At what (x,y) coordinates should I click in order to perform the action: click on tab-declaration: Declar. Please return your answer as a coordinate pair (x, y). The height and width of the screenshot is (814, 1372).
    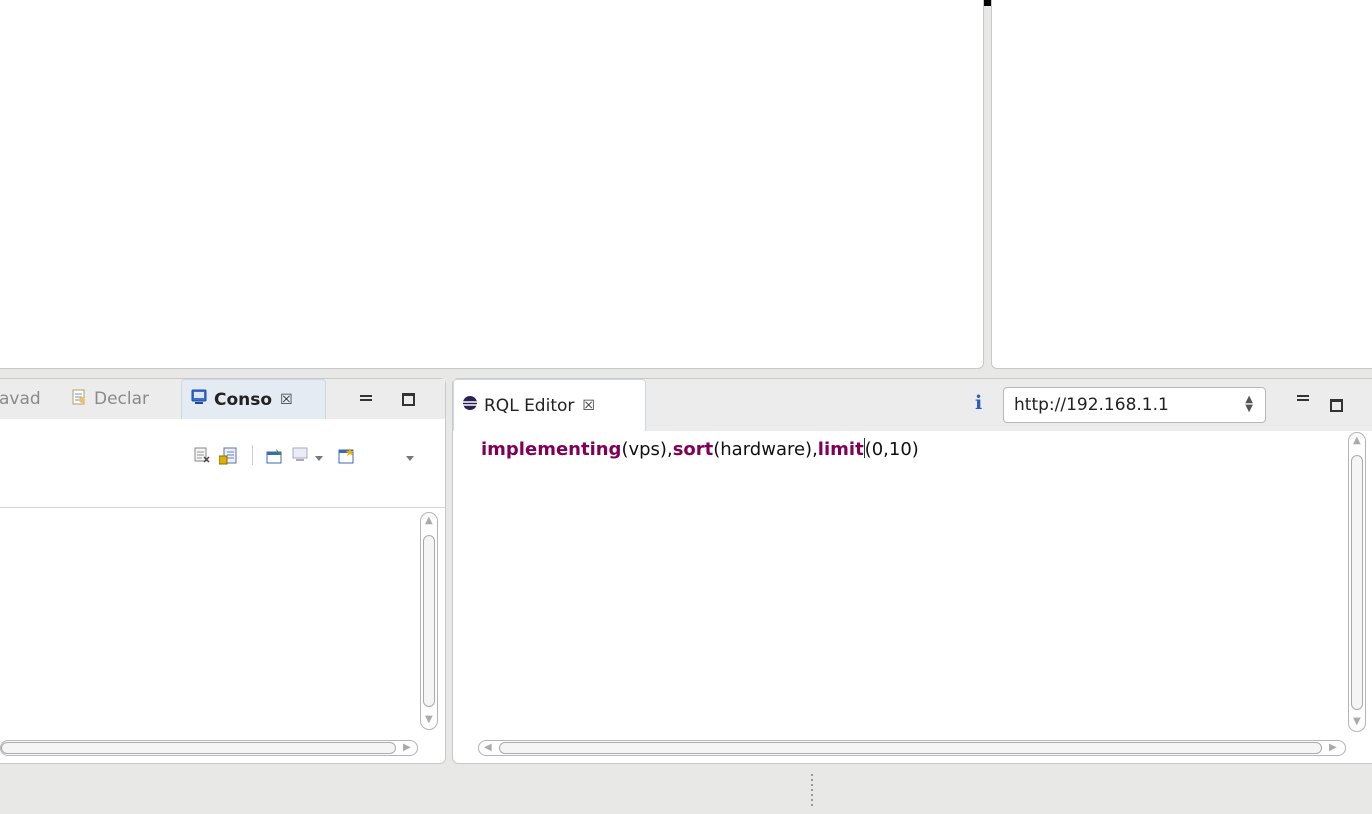
    Looking at the image, I should click on (109, 399).